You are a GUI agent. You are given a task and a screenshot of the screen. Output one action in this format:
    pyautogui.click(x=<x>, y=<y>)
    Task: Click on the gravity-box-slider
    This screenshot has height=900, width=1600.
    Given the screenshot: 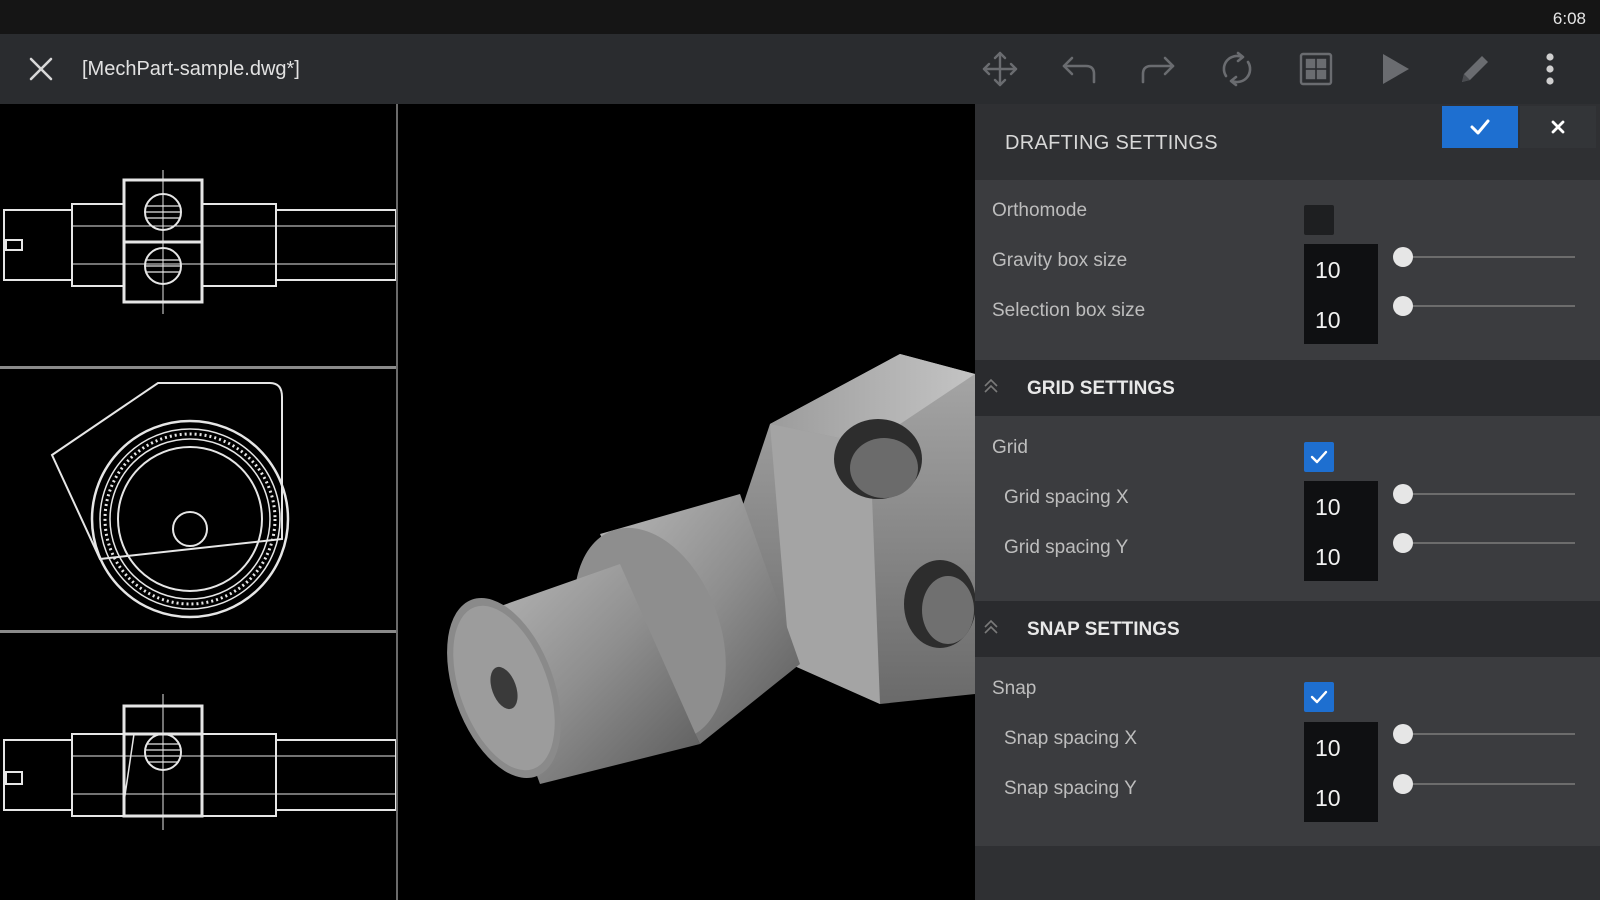 What is the action you would take?
    pyautogui.click(x=1484, y=257)
    